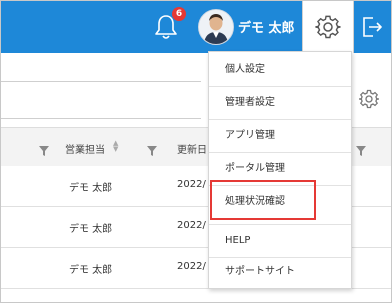 The image size is (392, 303). Describe the element at coordinates (280, 103) in the screenshot. I see `menu-item-admin-settings: 管理者設定` at that location.